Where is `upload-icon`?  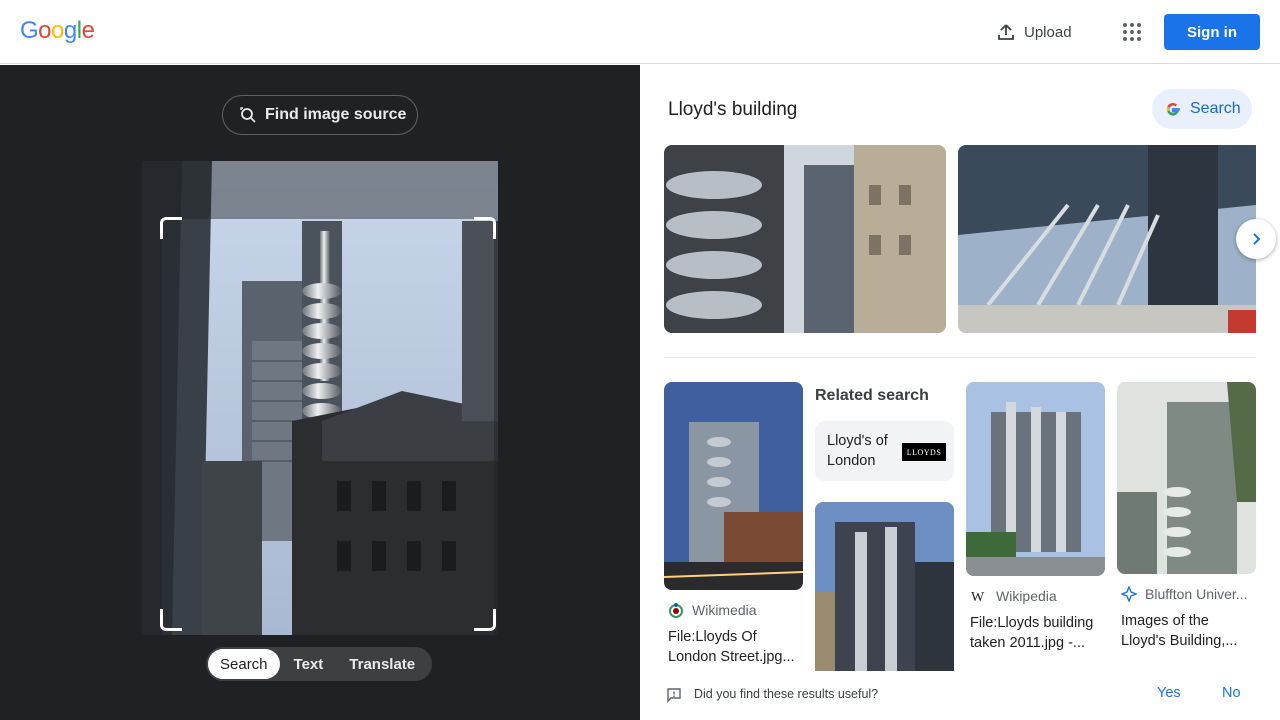 upload-icon is located at coordinates (1006, 32).